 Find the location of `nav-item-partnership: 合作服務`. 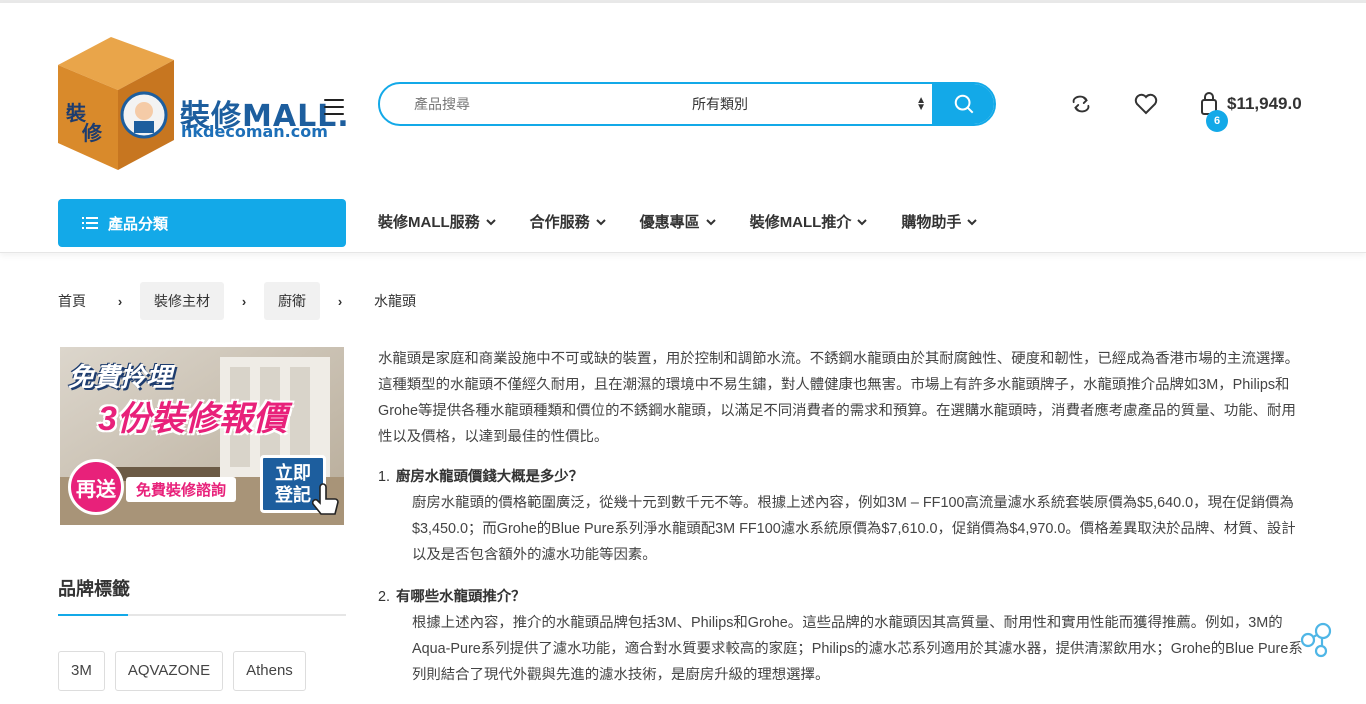

nav-item-partnership: 合作服務 is located at coordinates (568, 221).